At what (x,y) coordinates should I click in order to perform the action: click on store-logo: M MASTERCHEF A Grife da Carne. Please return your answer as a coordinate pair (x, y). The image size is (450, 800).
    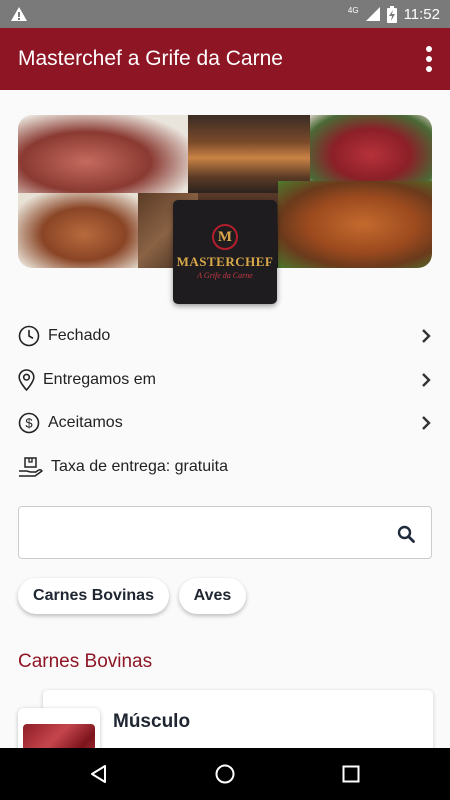
    Looking at the image, I should click on (225, 252).